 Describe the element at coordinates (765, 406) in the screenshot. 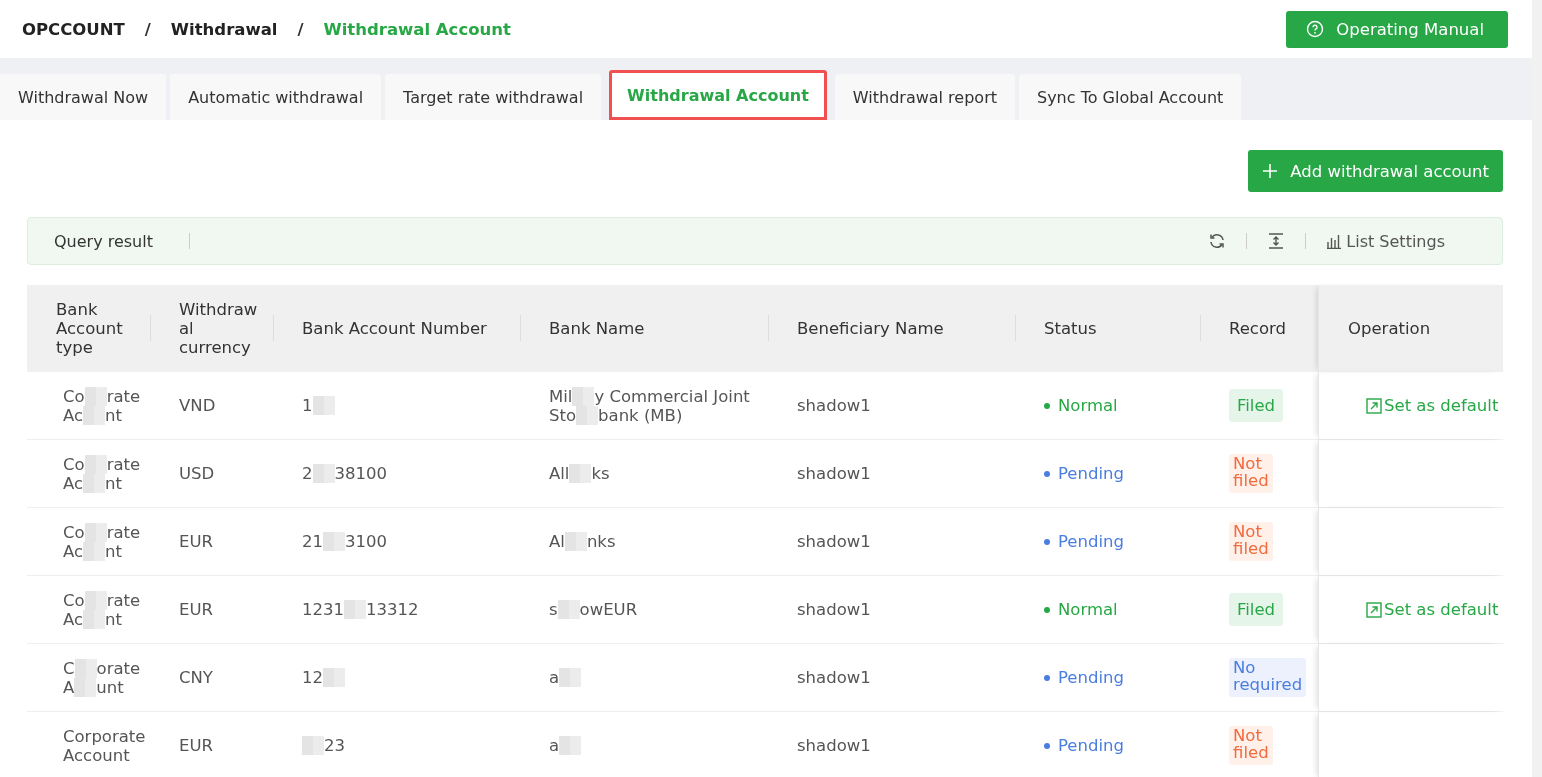

I see `table-row: Co rate Ac nt VND 1 Mil y Commercial Joint Sto bank (MB) shadow1 Normal Filed Set as default` at that location.